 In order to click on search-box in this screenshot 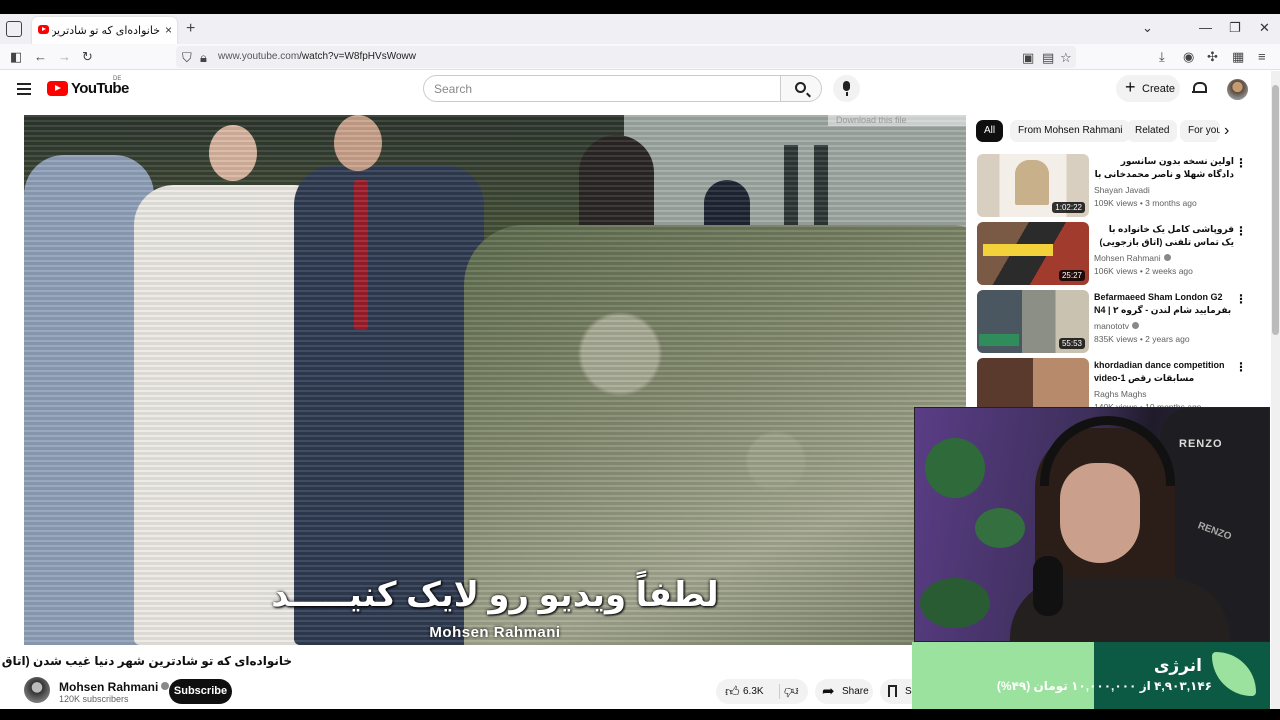, I will do `click(602, 88)`.